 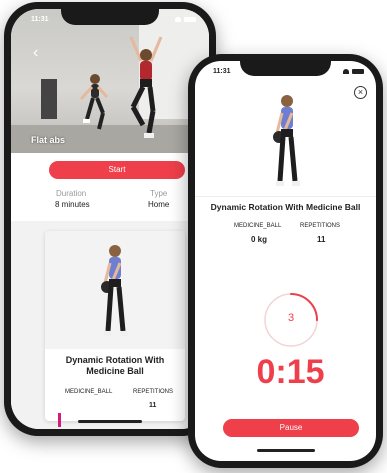 What do you see at coordinates (72, 204) in the screenshot?
I see `duration-value: 8 minutes` at bounding box center [72, 204].